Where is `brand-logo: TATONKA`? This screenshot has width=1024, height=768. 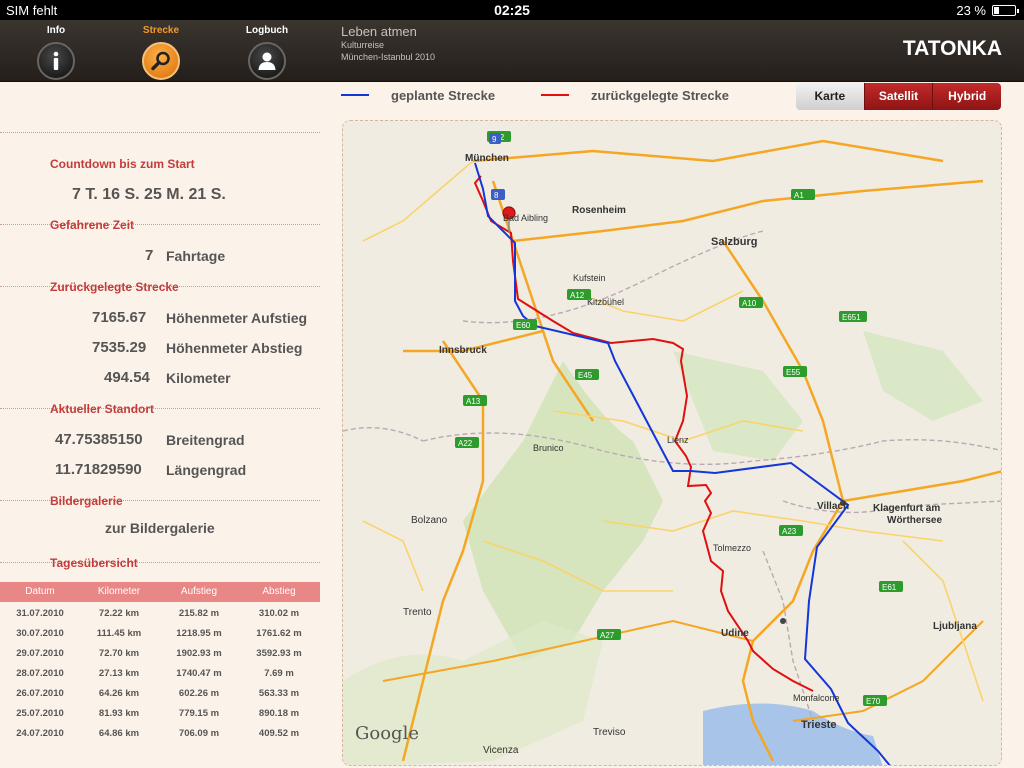
brand-logo: TATONKA is located at coordinates (952, 48).